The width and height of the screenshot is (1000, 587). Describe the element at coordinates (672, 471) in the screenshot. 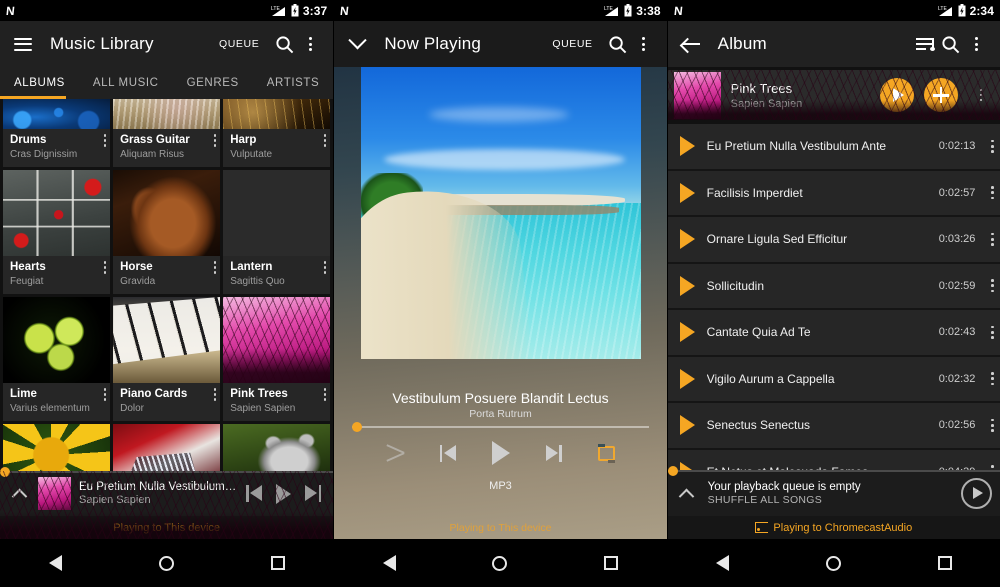

I see `progress-thumb` at that location.